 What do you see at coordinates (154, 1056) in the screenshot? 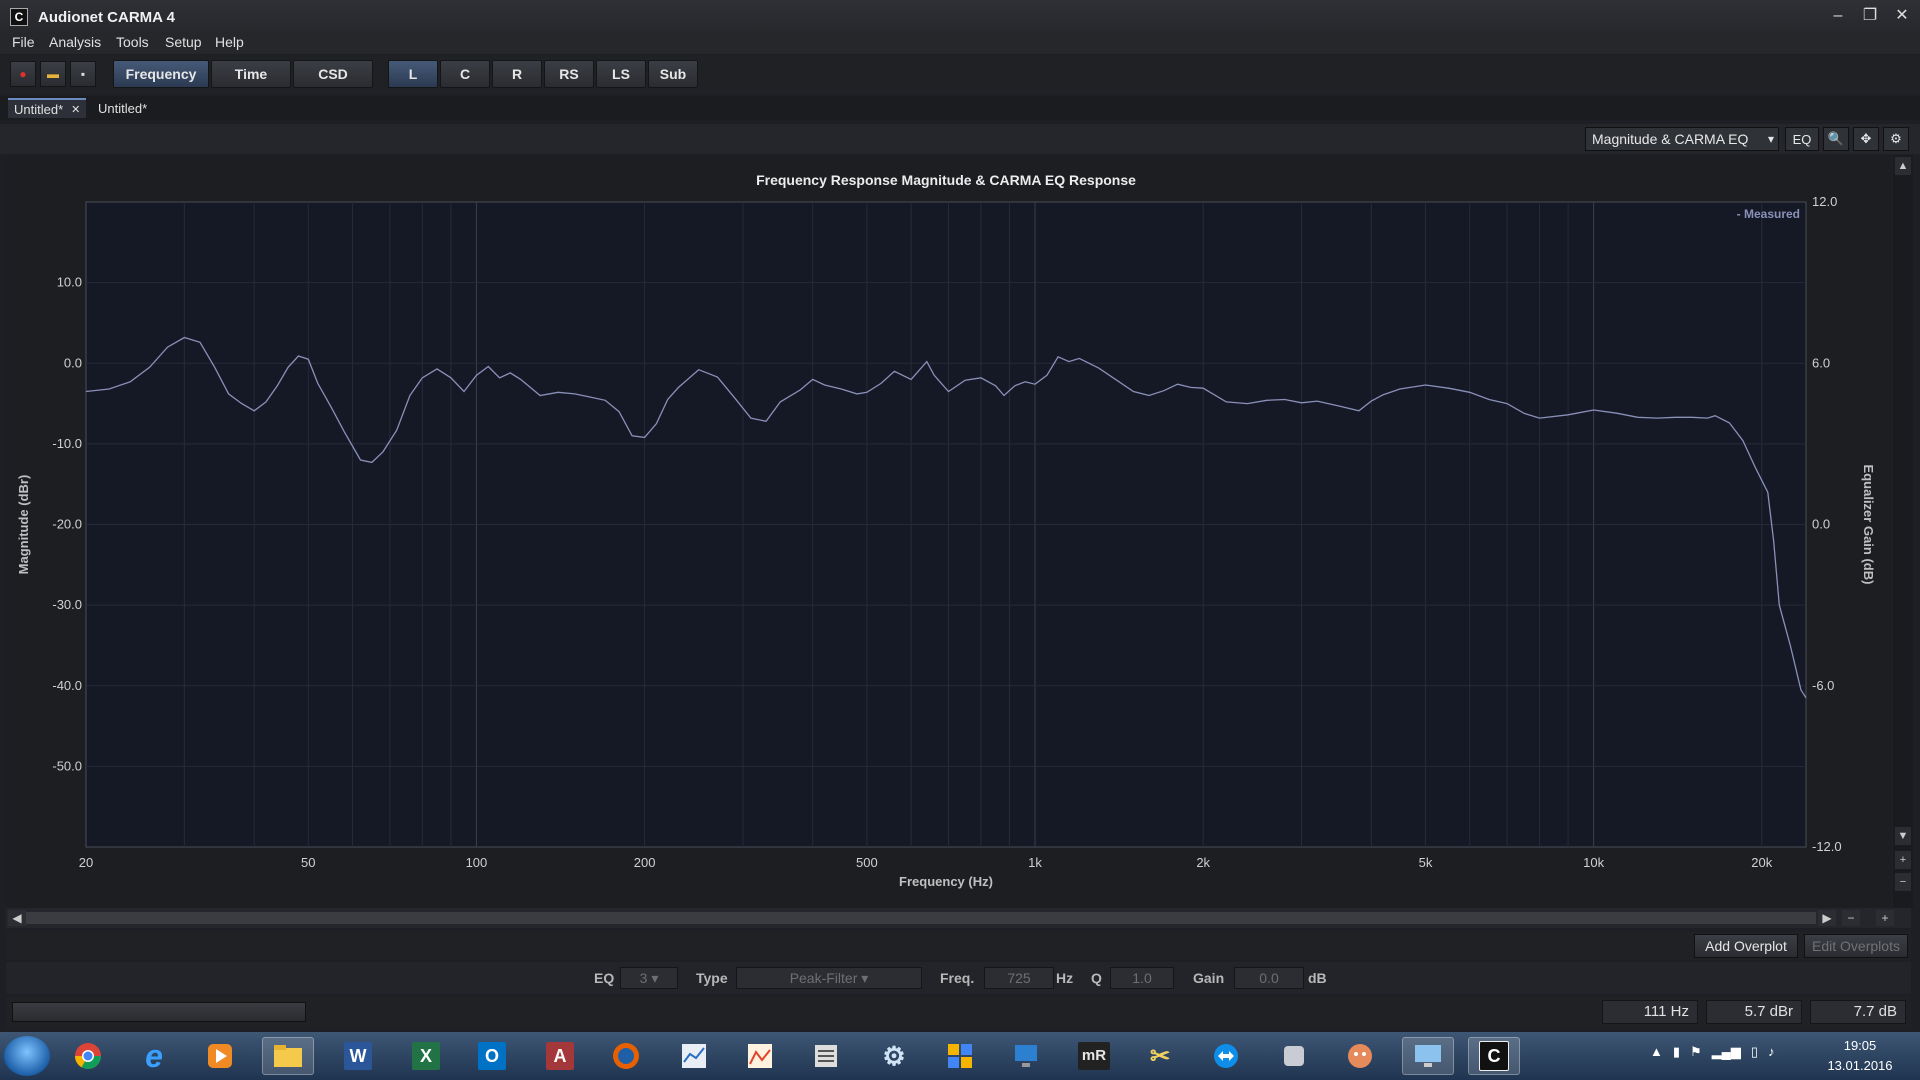
I see `internet-explorer-icon: e` at bounding box center [154, 1056].